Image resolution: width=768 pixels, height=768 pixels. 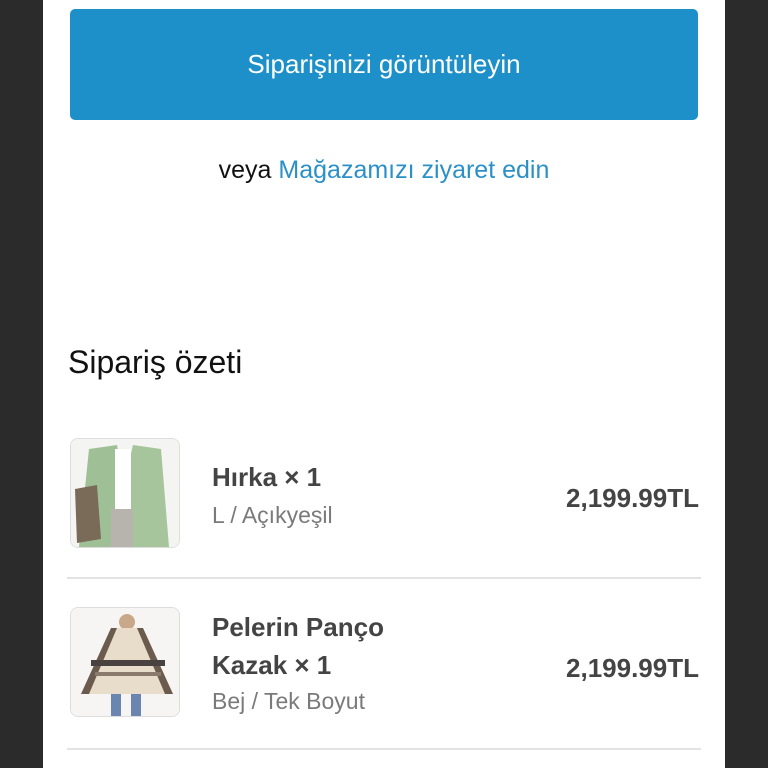 I want to click on item-variant: Bej / Tek Boyut, so click(x=288, y=701).